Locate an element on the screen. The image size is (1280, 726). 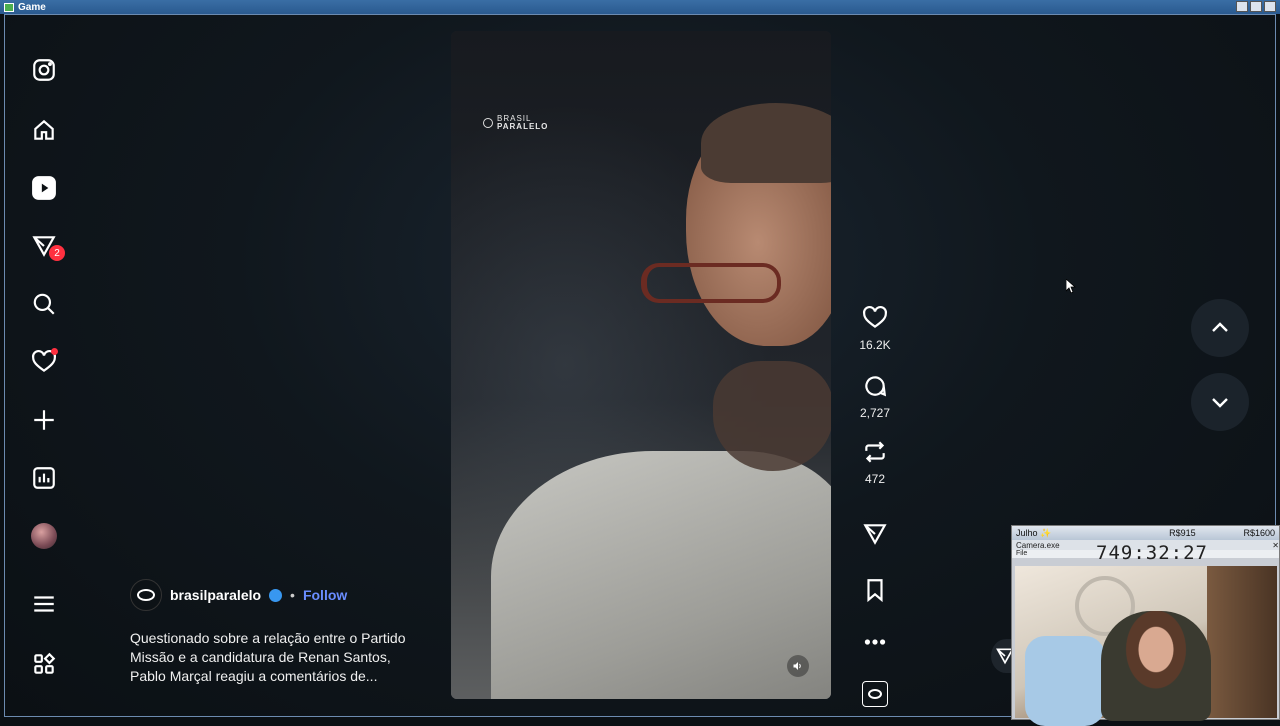
webcam-furniture is located at coordinates (1242, 642).